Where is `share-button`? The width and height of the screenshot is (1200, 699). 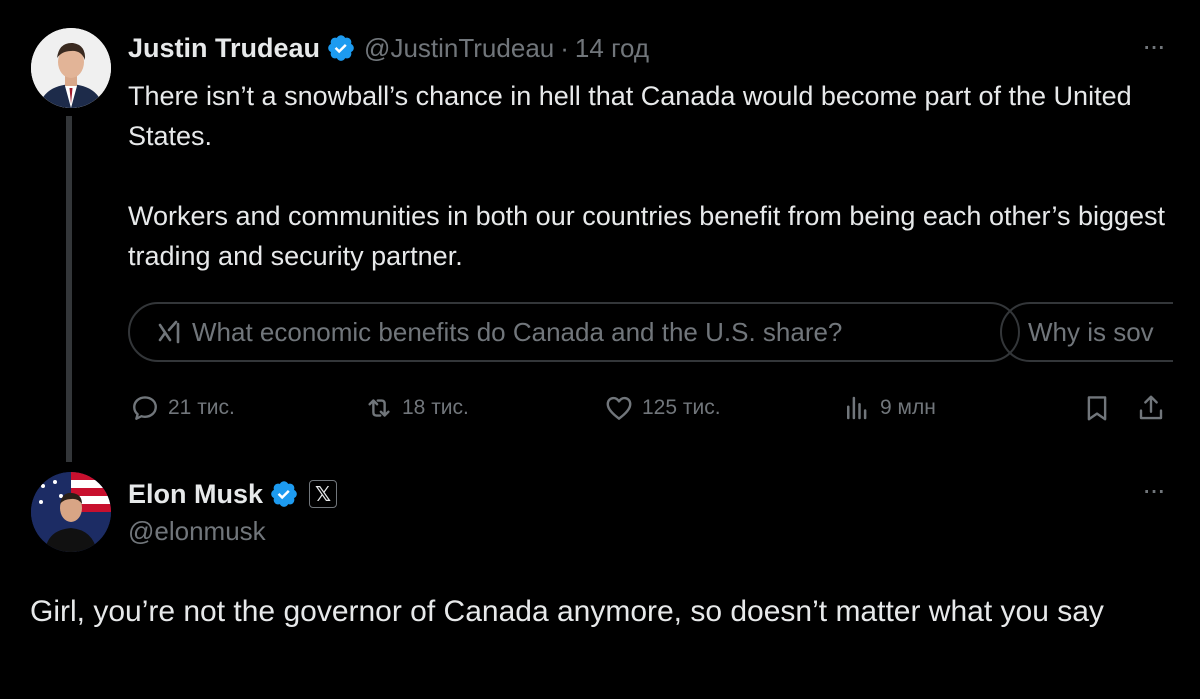
share-button is located at coordinates (1151, 408).